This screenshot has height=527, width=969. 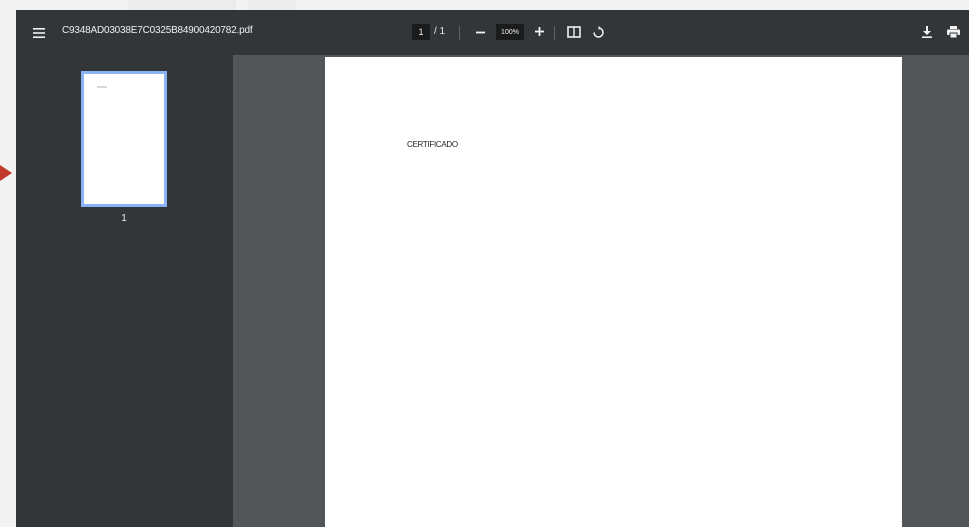 What do you see at coordinates (510, 32) in the screenshot?
I see `zoom-level-input: 100%` at bounding box center [510, 32].